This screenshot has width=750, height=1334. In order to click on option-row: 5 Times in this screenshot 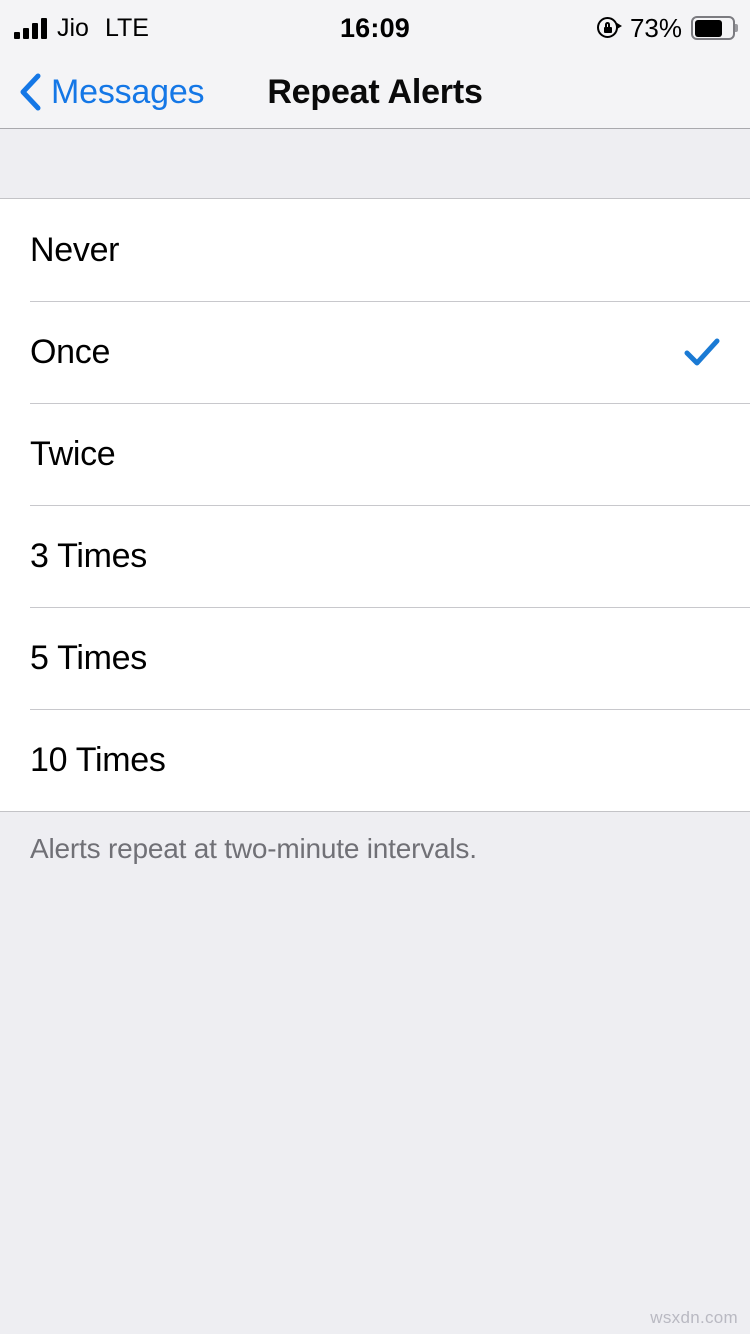, I will do `click(375, 658)`.